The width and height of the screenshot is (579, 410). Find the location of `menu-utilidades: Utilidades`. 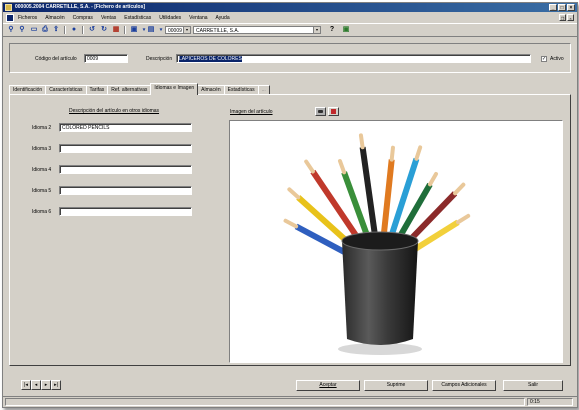

menu-utilidades: Utilidades is located at coordinates (170, 18).